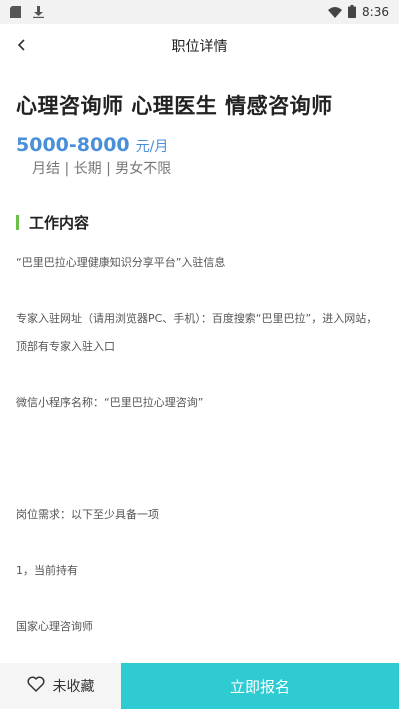 The width and height of the screenshot is (399, 709). I want to click on heart-outline-icon, so click(36, 686).